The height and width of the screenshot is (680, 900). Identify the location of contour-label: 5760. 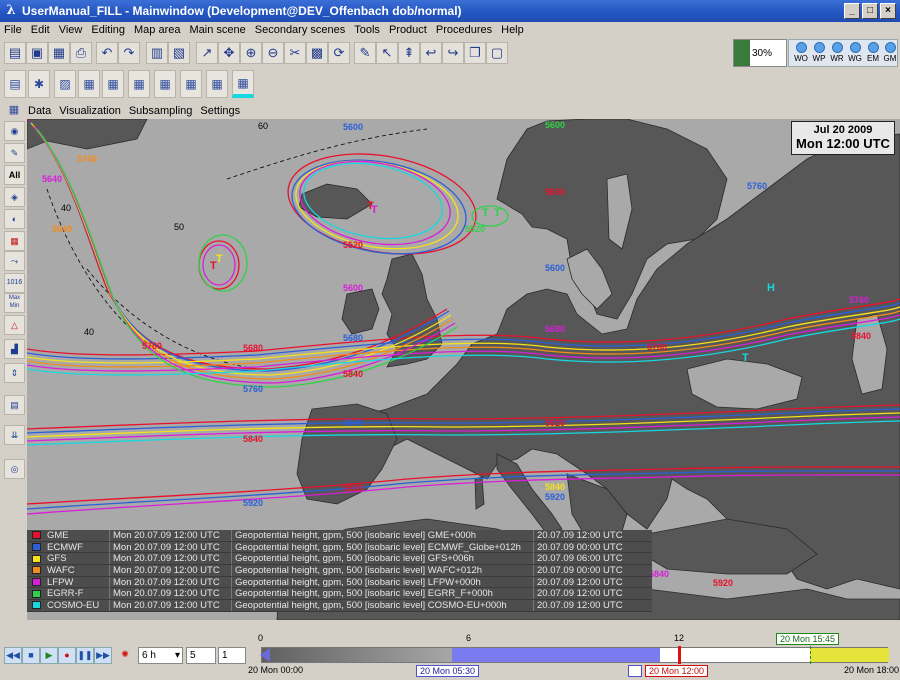
(253, 389).